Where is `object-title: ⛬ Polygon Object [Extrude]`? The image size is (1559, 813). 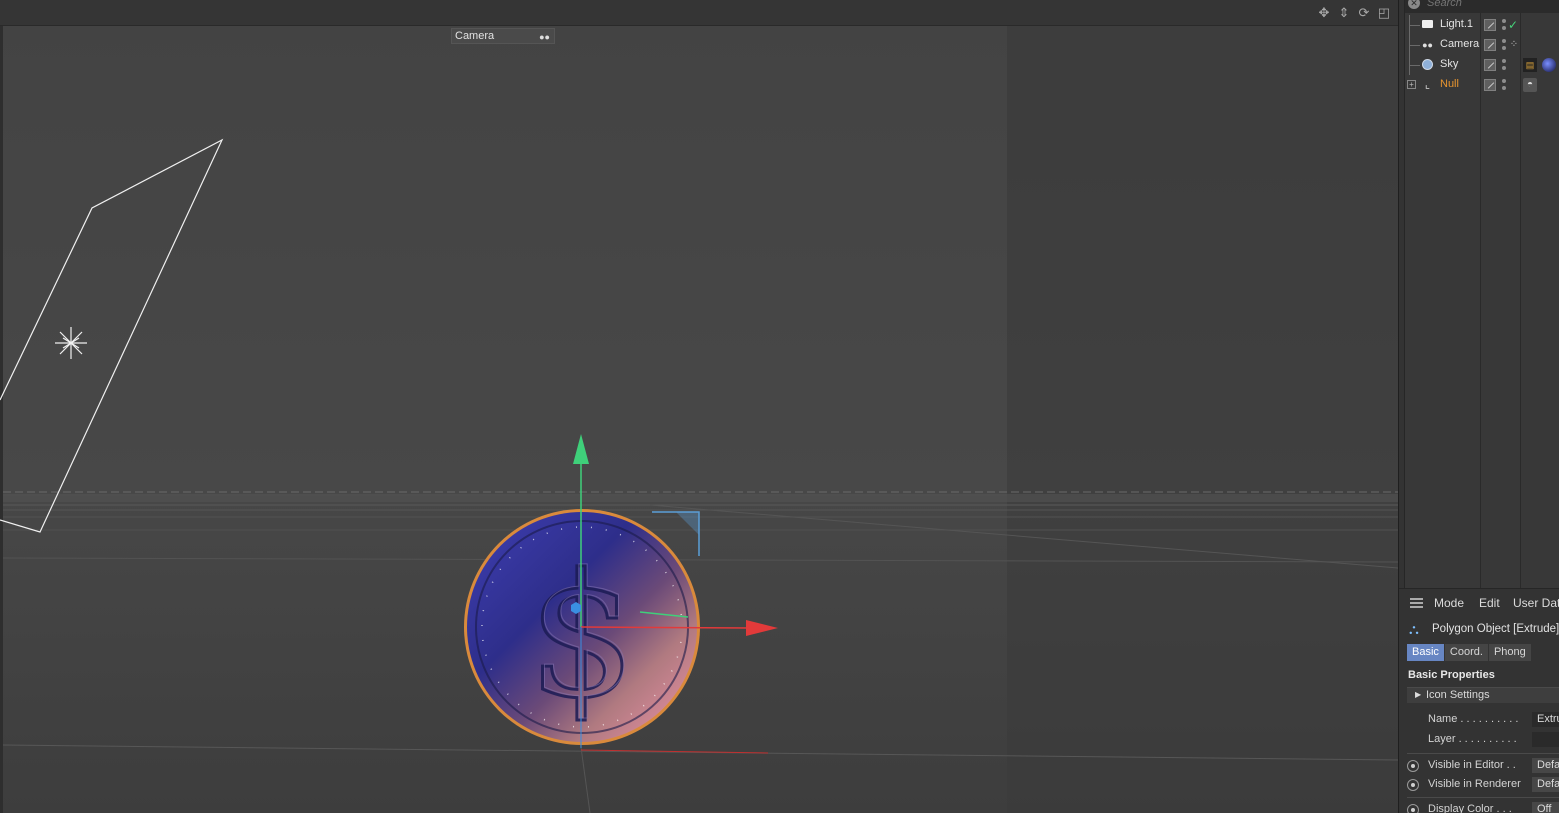 object-title: ⛬ Polygon Object [Extrude] is located at coordinates (1483, 630).